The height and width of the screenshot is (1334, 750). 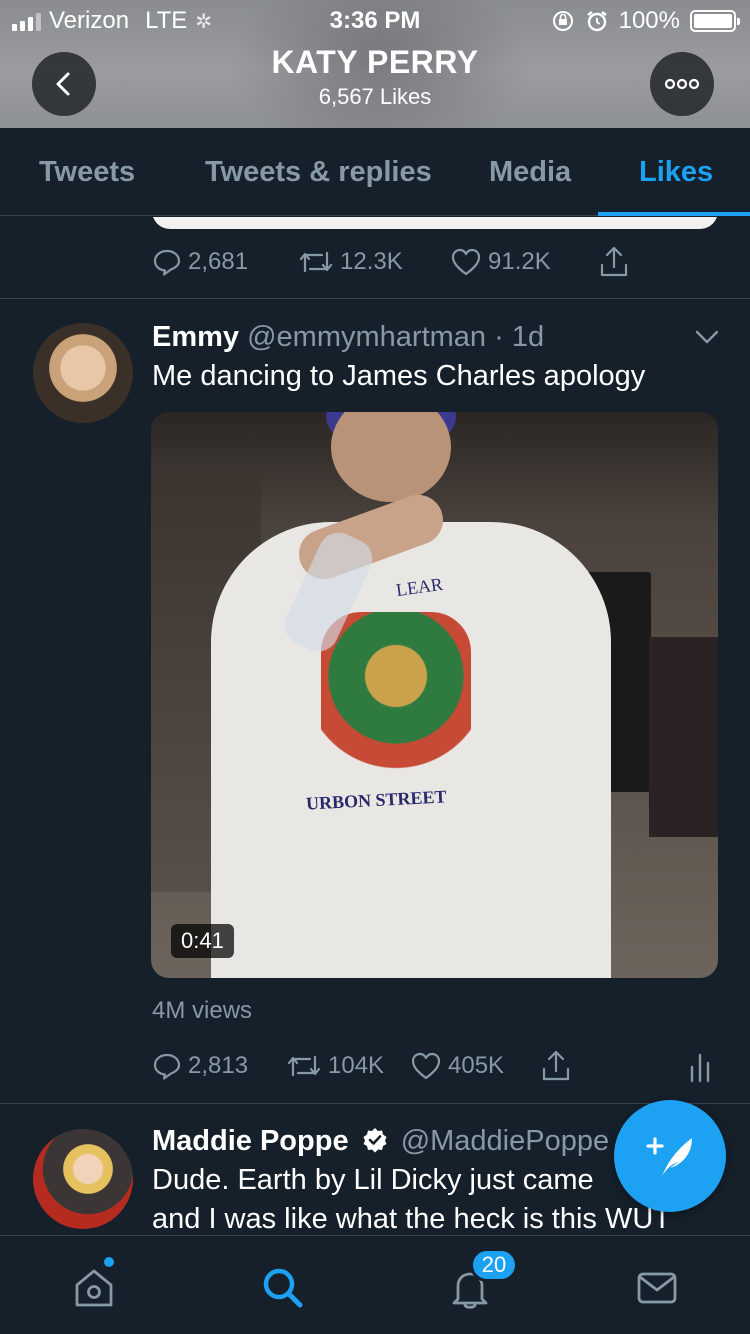 What do you see at coordinates (399, 376) in the screenshot?
I see `tweet-text: Me dancing to James Charles apology` at bounding box center [399, 376].